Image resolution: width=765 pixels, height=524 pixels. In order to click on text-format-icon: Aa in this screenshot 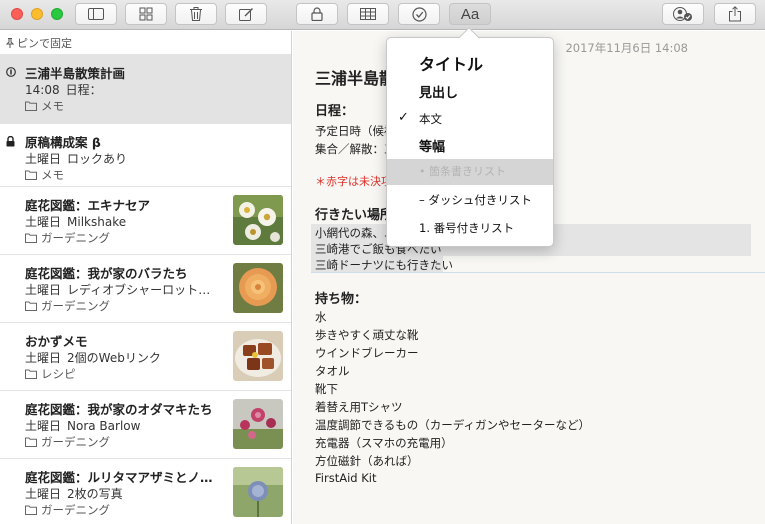, I will do `click(470, 14)`.